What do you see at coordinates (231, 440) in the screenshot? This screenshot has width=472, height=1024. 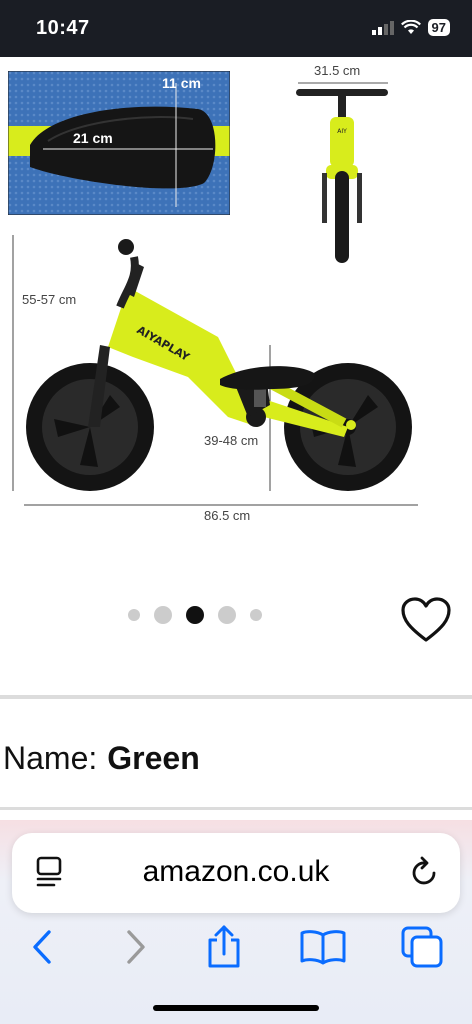 I see `seat-height-label: 39-48 cm` at bounding box center [231, 440].